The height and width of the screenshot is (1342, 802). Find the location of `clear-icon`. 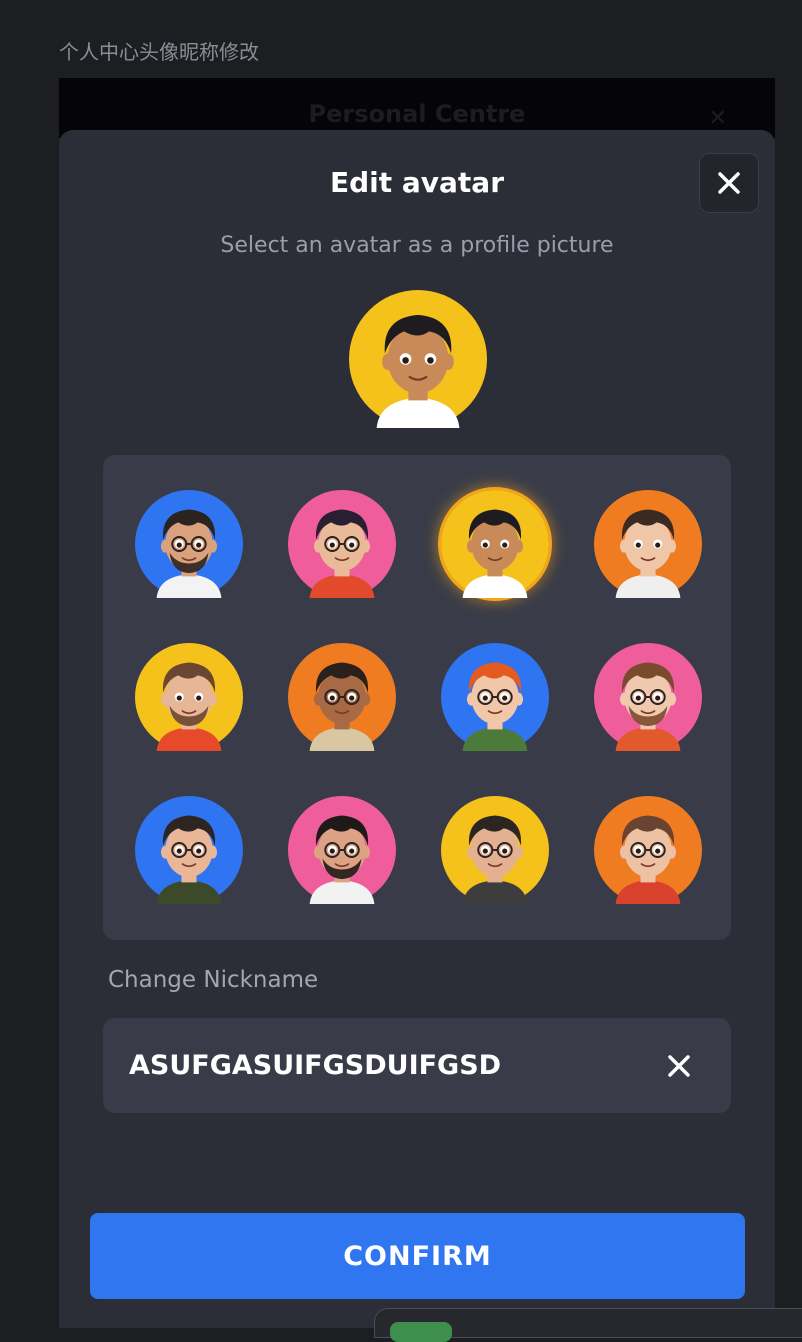

clear-icon is located at coordinates (679, 1066).